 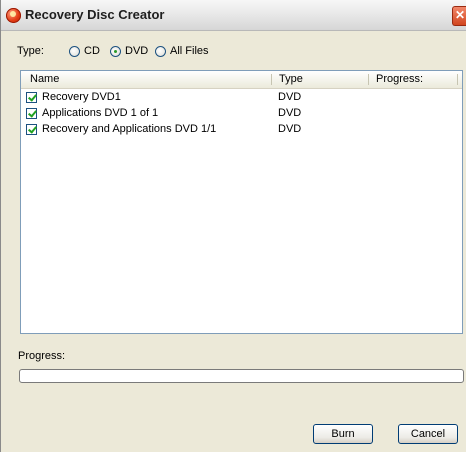 What do you see at coordinates (241, 114) in the screenshot?
I see `list-item: Applications DVD 1 of 1 DVD` at bounding box center [241, 114].